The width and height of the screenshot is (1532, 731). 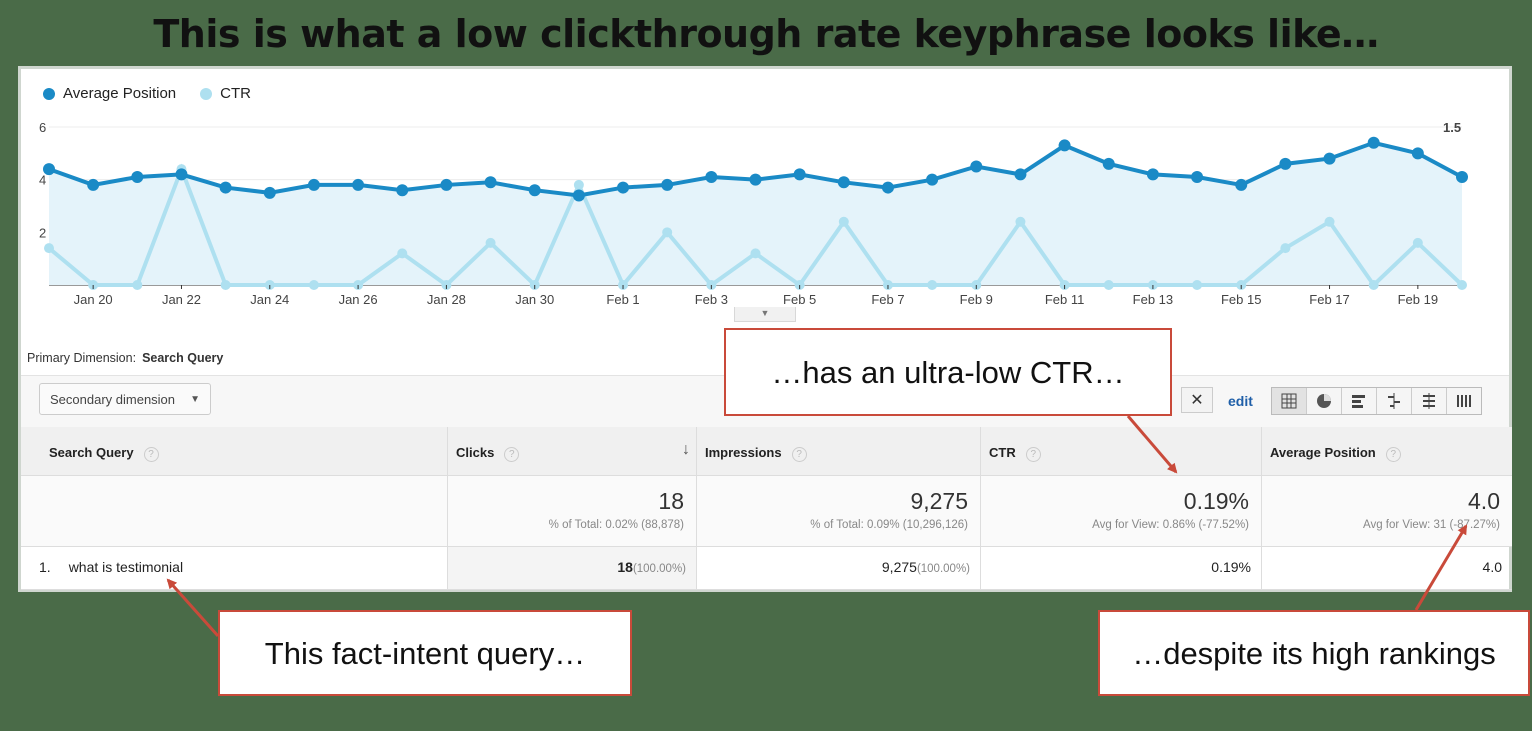 What do you see at coordinates (1152, 444) in the screenshot?
I see `ctr-arrow` at bounding box center [1152, 444].